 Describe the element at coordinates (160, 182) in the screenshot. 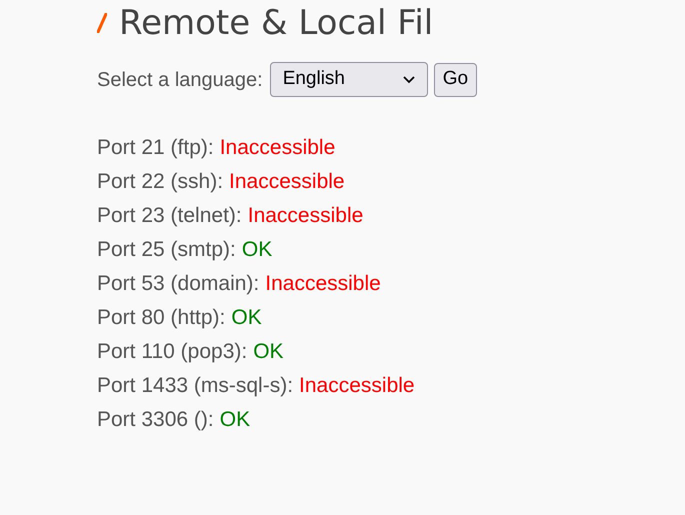

I see `port-label: Port 22 (ssh):` at that location.